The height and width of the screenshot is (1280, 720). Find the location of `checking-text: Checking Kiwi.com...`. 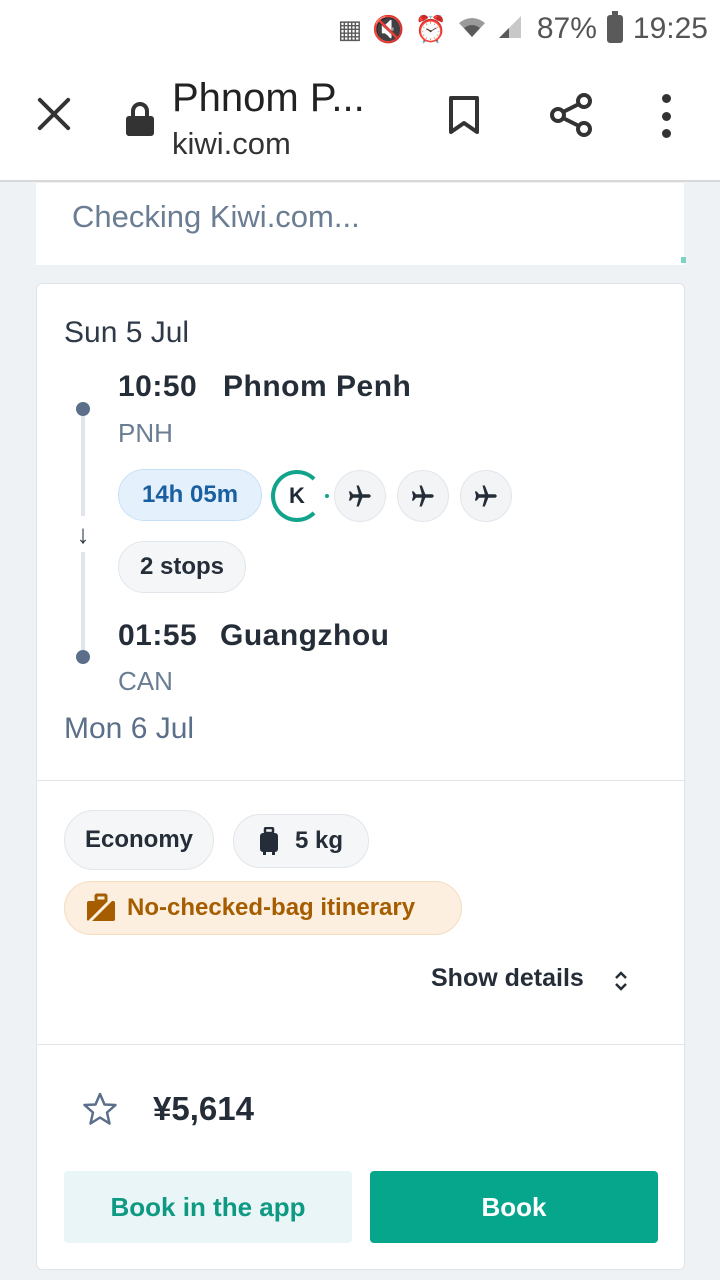

checking-text: Checking Kiwi.com... is located at coordinates (216, 216).